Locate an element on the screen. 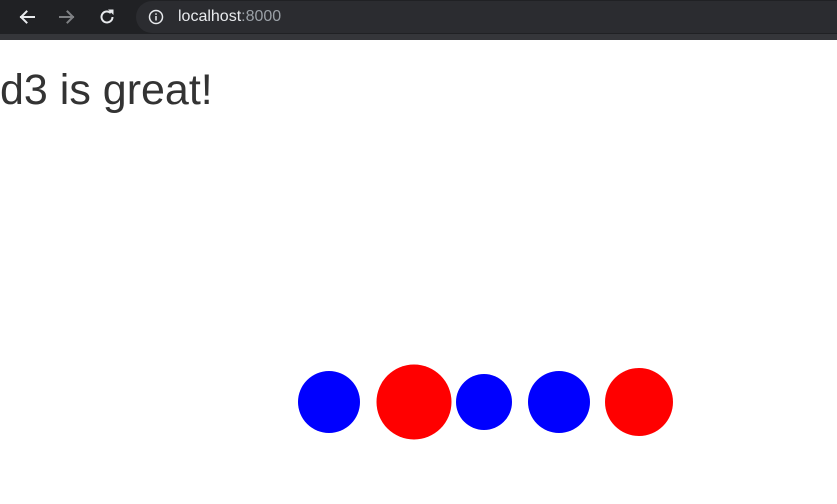 The width and height of the screenshot is (837, 504). forward-arrow-icon is located at coordinates (67, 17).